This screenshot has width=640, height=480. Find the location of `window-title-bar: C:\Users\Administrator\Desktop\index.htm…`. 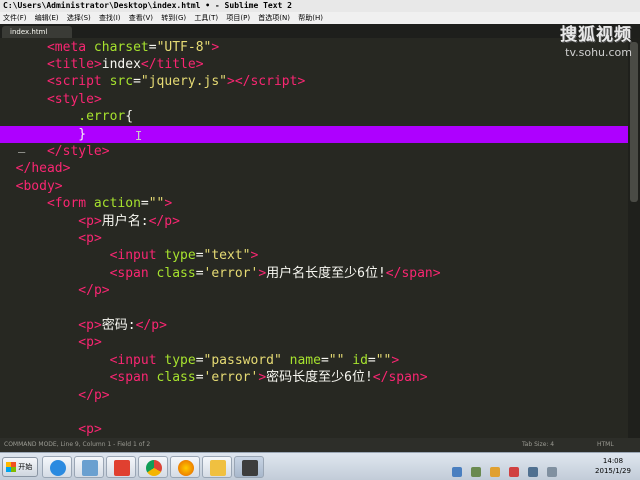

window-title-bar: C:\Users\Administrator\Desktop\index.htm… is located at coordinates (320, 6).